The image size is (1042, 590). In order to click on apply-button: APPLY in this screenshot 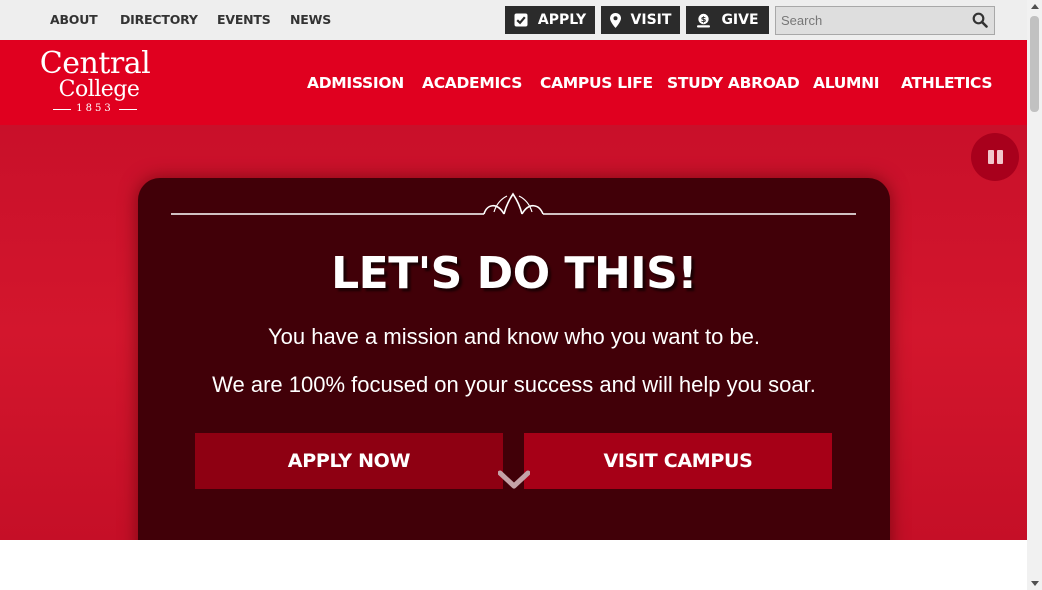, I will do `click(550, 20)`.